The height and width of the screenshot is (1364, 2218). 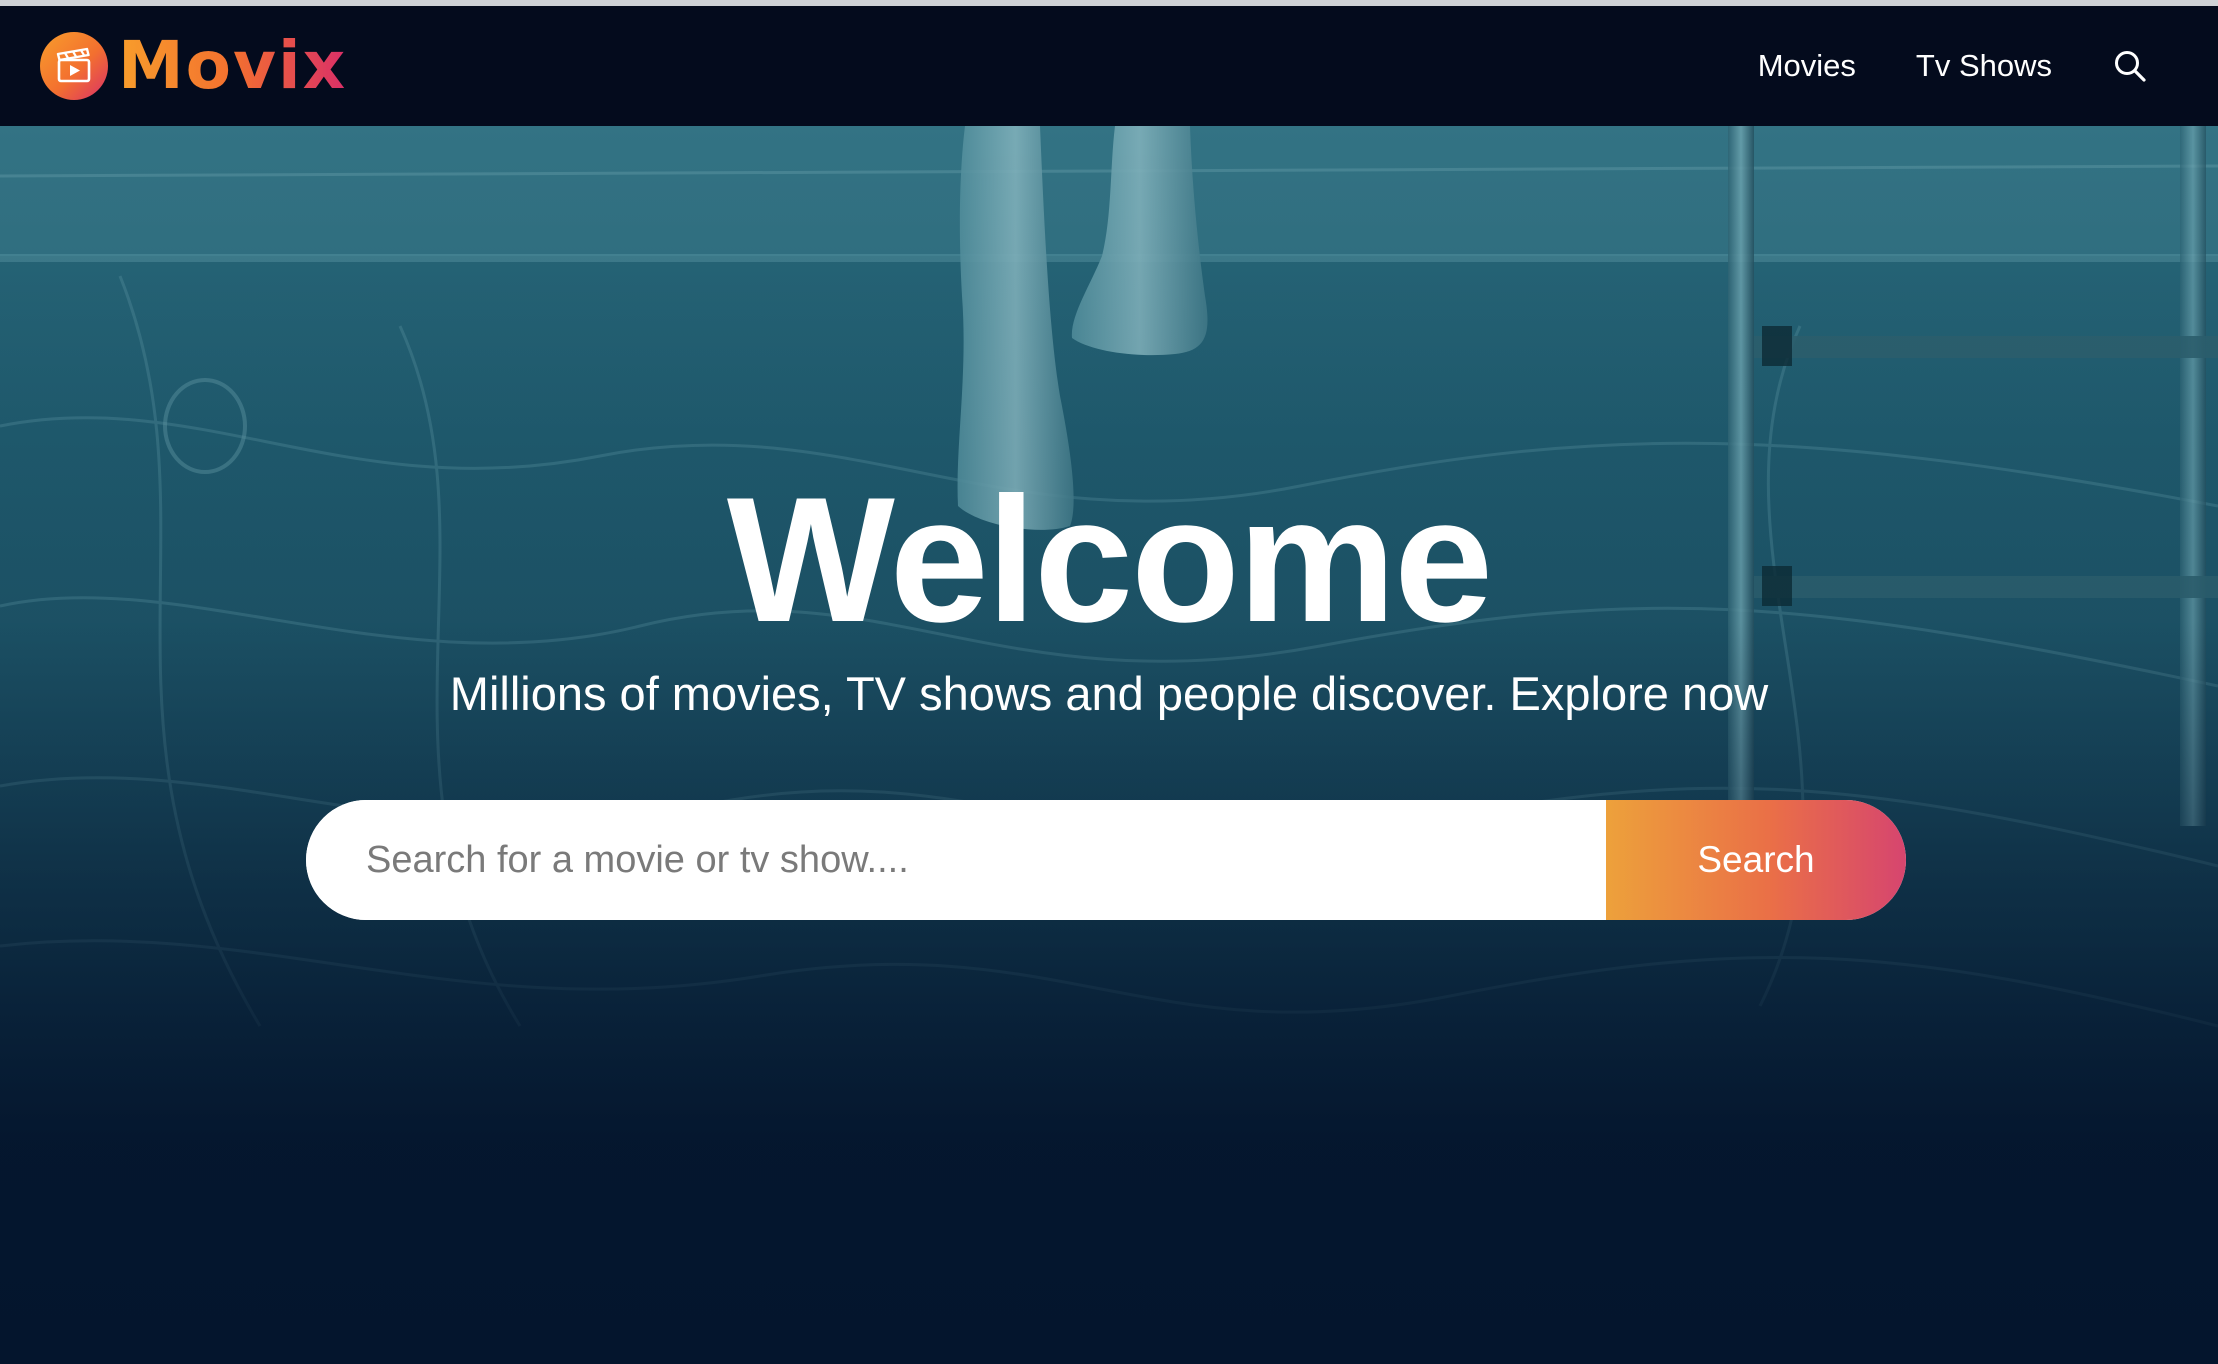 What do you see at coordinates (1109, 3) in the screenshot?
I see `browser-top-edge` at bounding box center [1109, 3].